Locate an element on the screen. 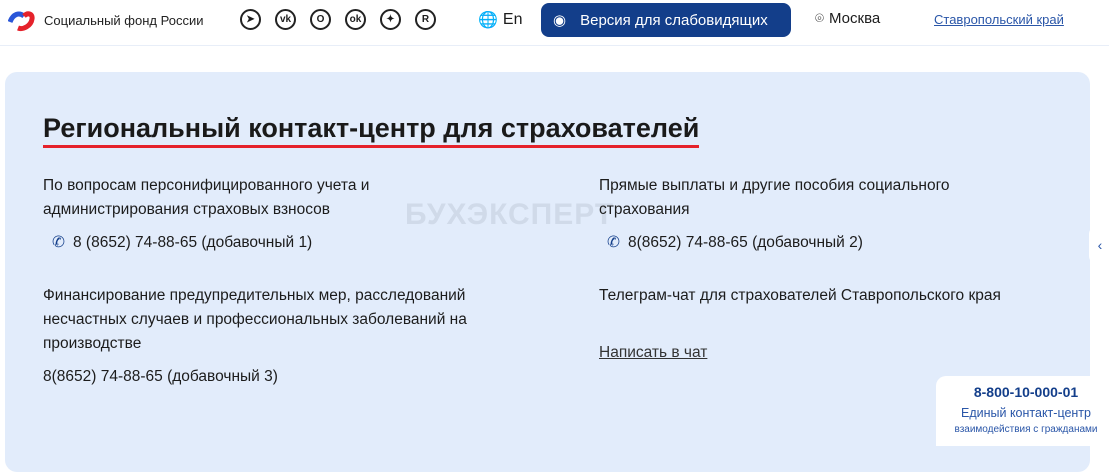 This screenshot has height=472, width=1109. phone-3: 8(8652) 74-88-65 (добавочный 3) is located at coordinates (160, 377).